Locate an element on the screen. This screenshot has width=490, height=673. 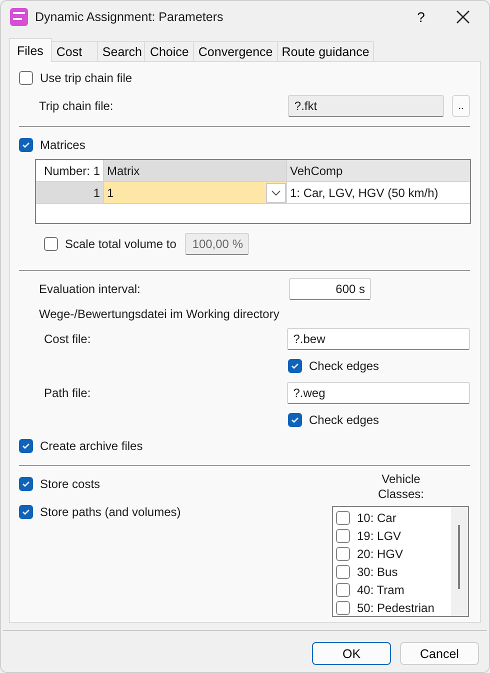
field-label: Cost file: is located at coordinates (68, 339).